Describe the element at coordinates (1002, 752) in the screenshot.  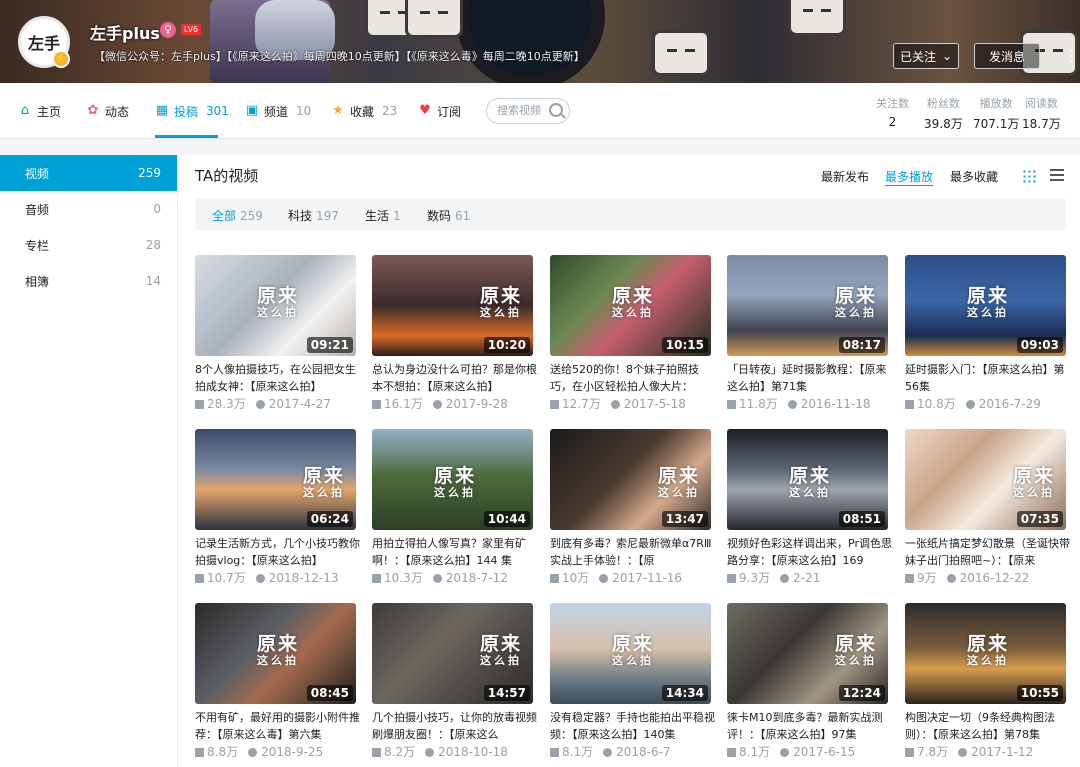
I see `upload-date: 2017-1-12` at that location.